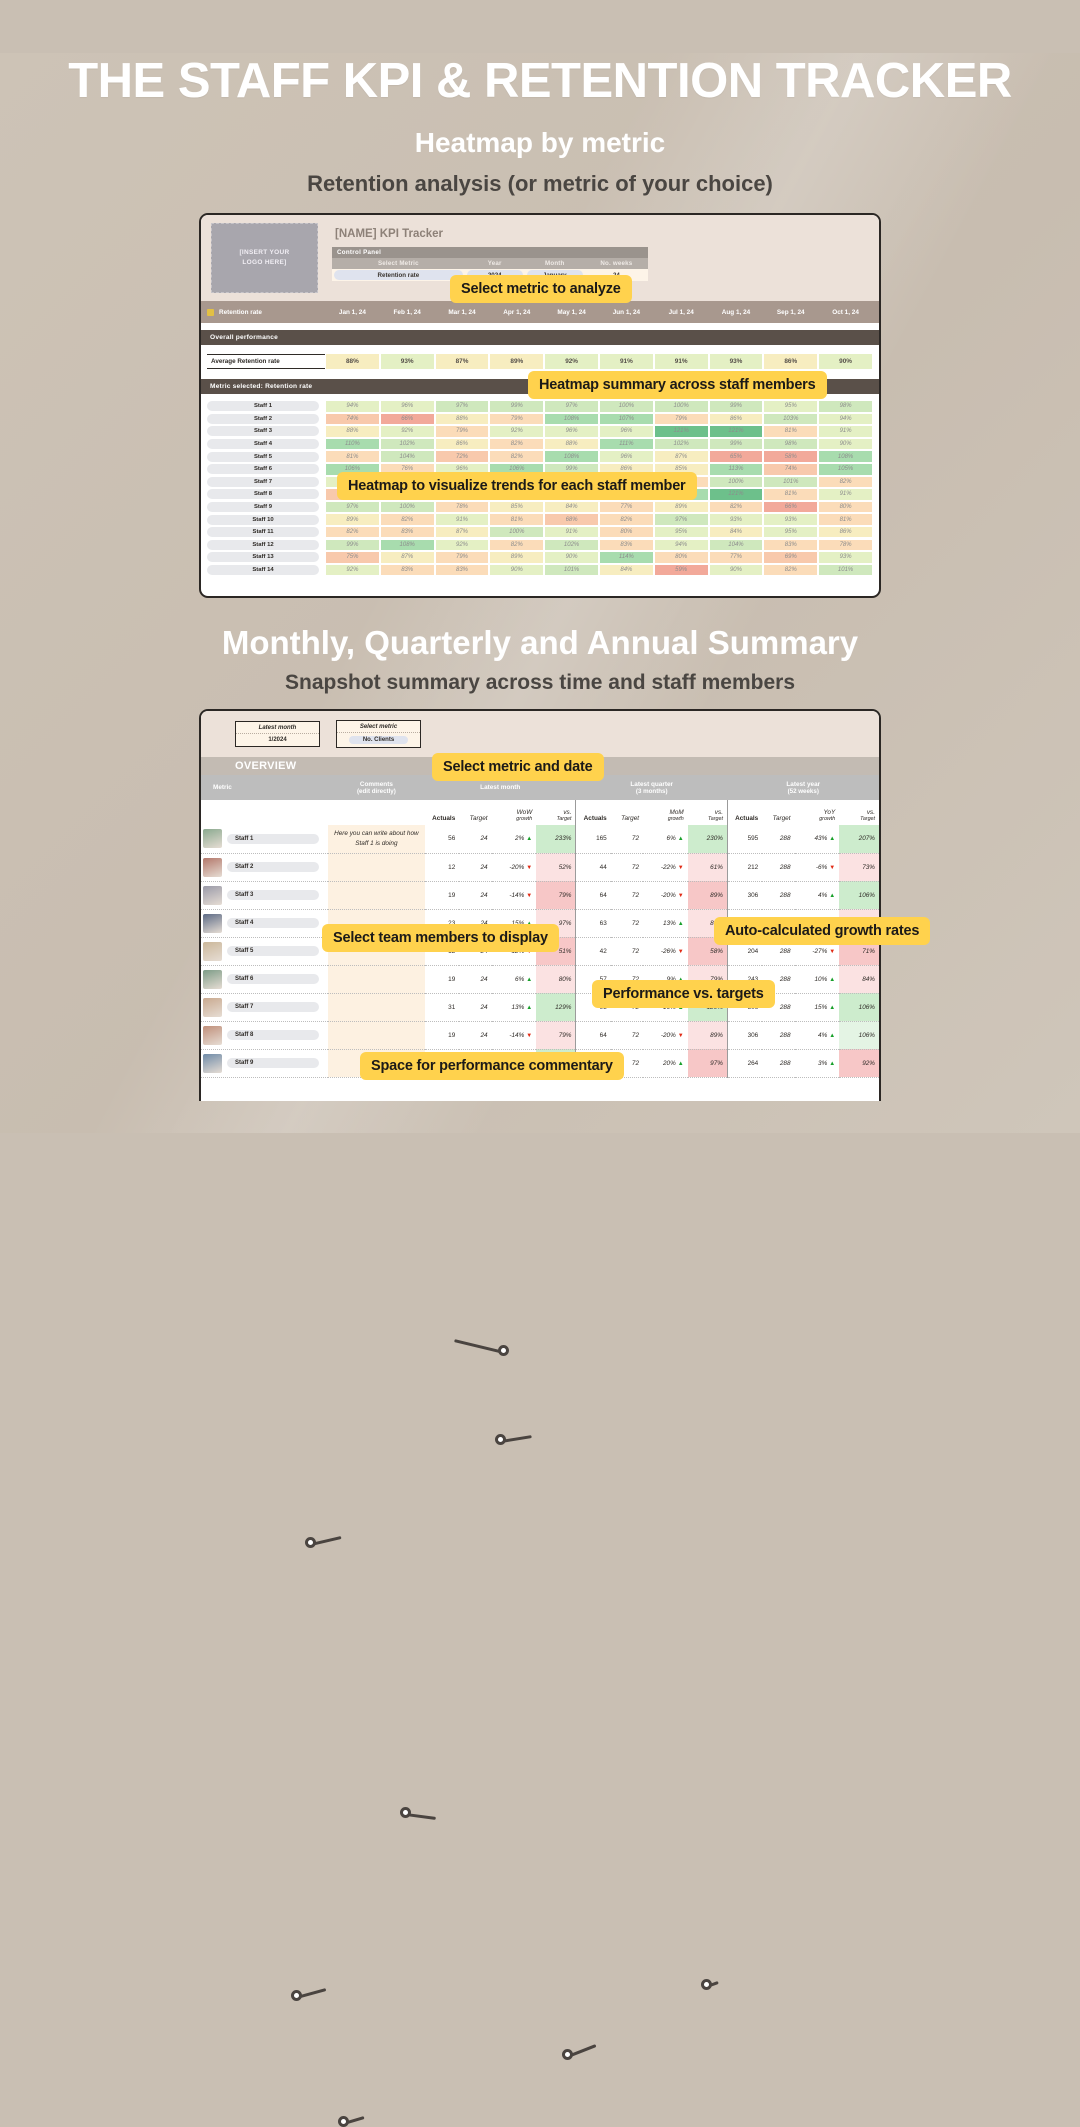 The height and width of the screenshot is (2127, 1080). I want to click on average-cell: 87%, so click(462, 361).